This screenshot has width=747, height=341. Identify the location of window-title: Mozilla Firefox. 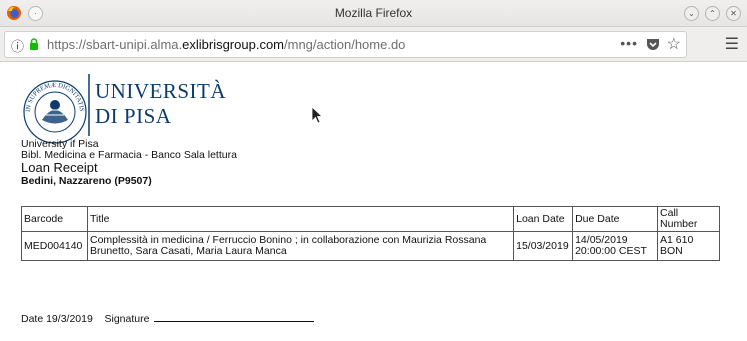
(373, 13).